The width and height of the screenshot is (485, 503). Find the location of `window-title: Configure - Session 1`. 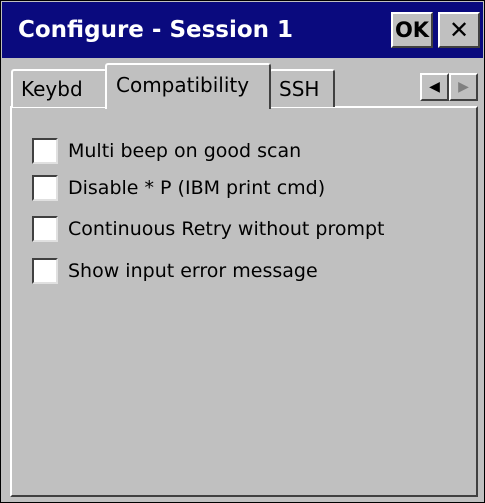

window-title: Configure - Session 1 is located at coordinates (156, 30).